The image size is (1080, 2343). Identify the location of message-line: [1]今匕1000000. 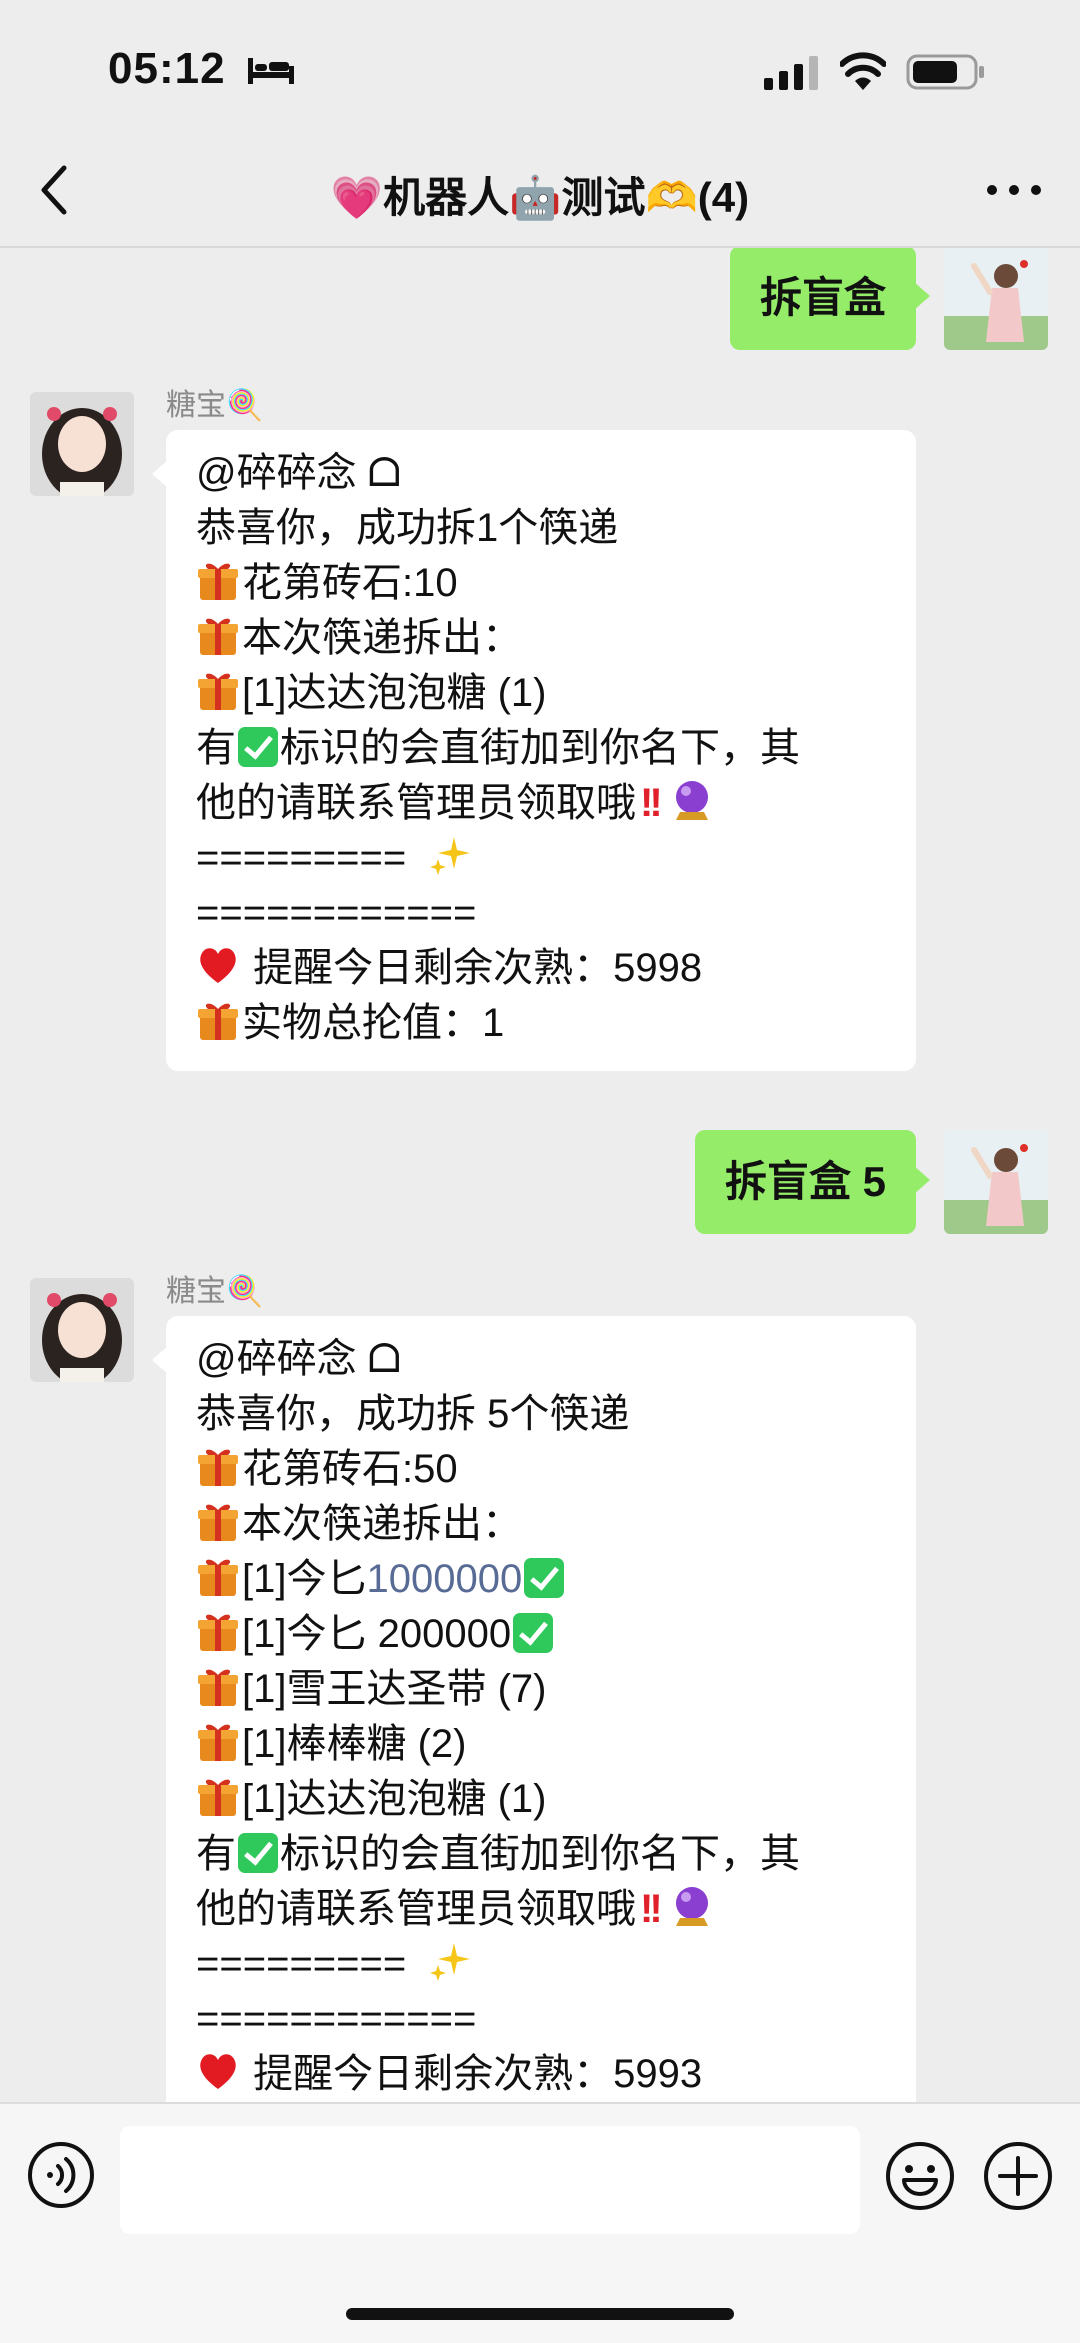
(541, 1579).